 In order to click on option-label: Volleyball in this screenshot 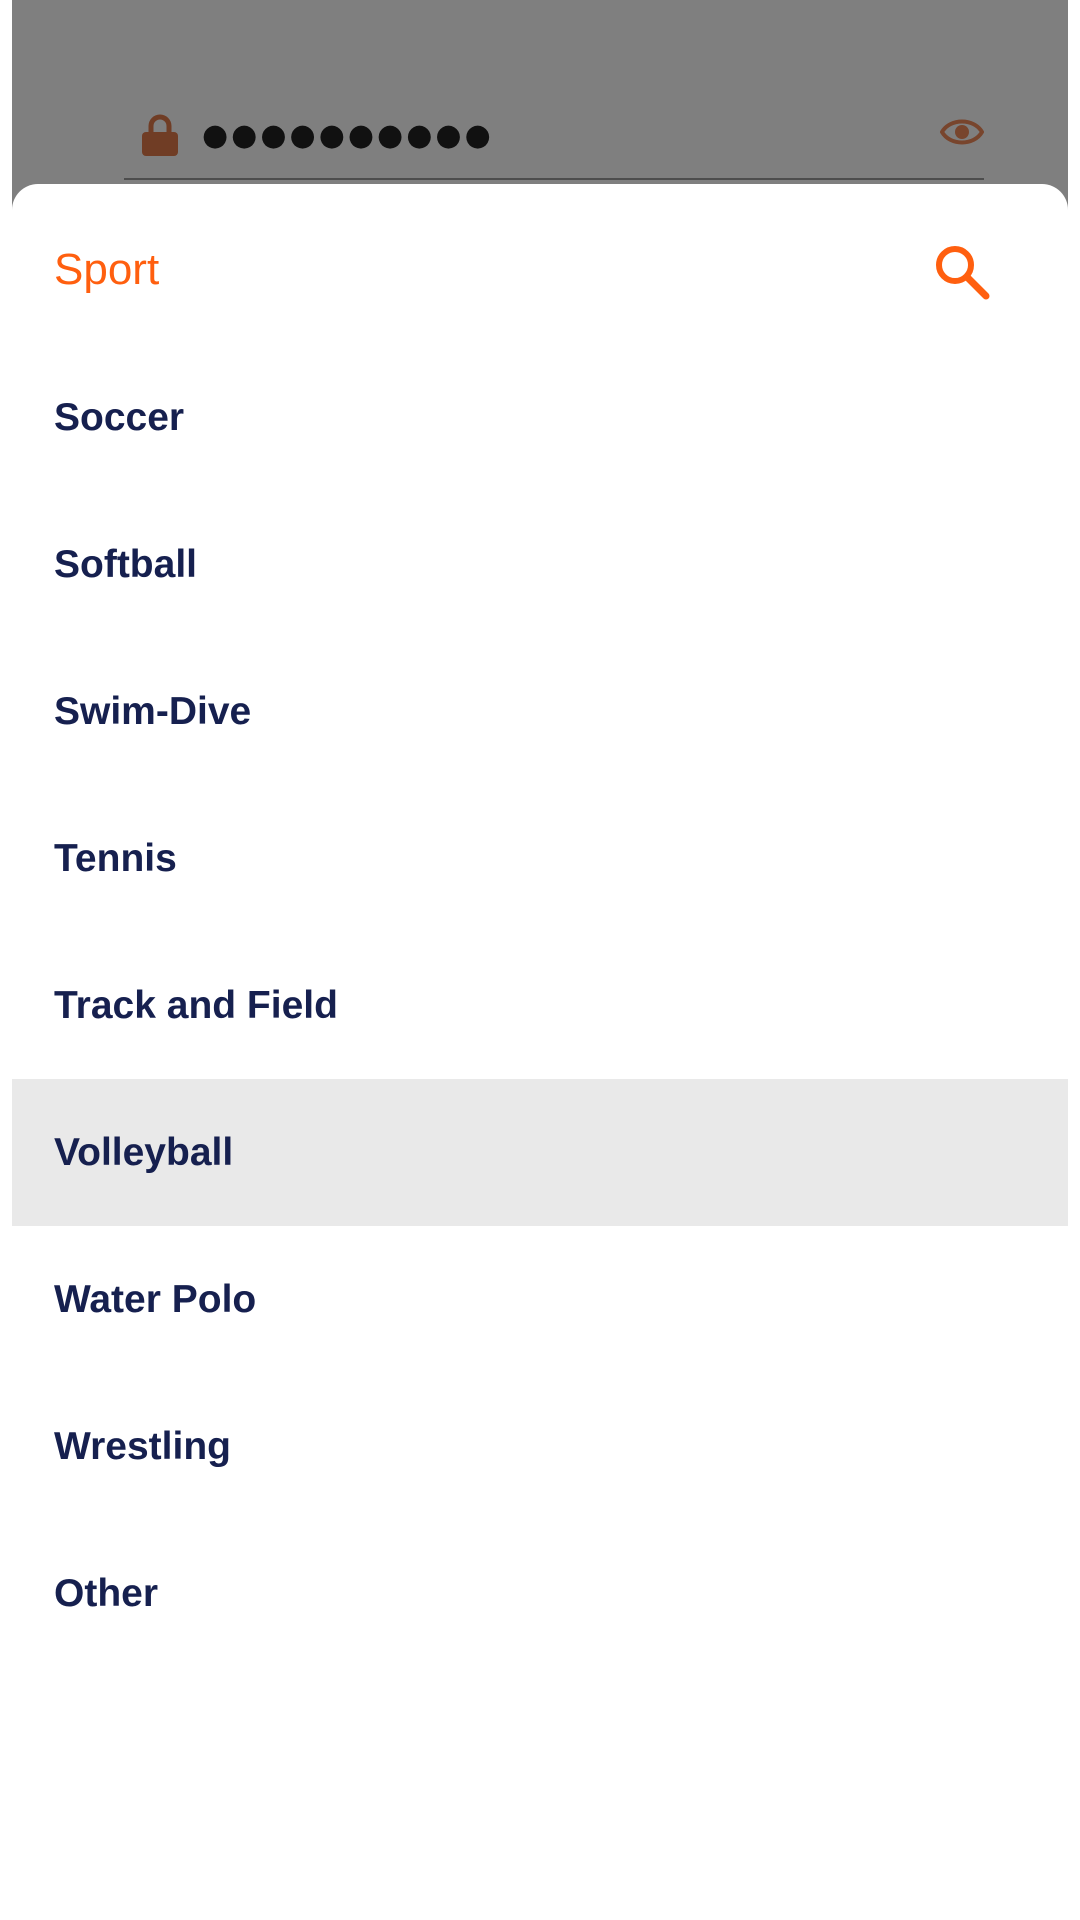, I will do `click(144, 1152)`.